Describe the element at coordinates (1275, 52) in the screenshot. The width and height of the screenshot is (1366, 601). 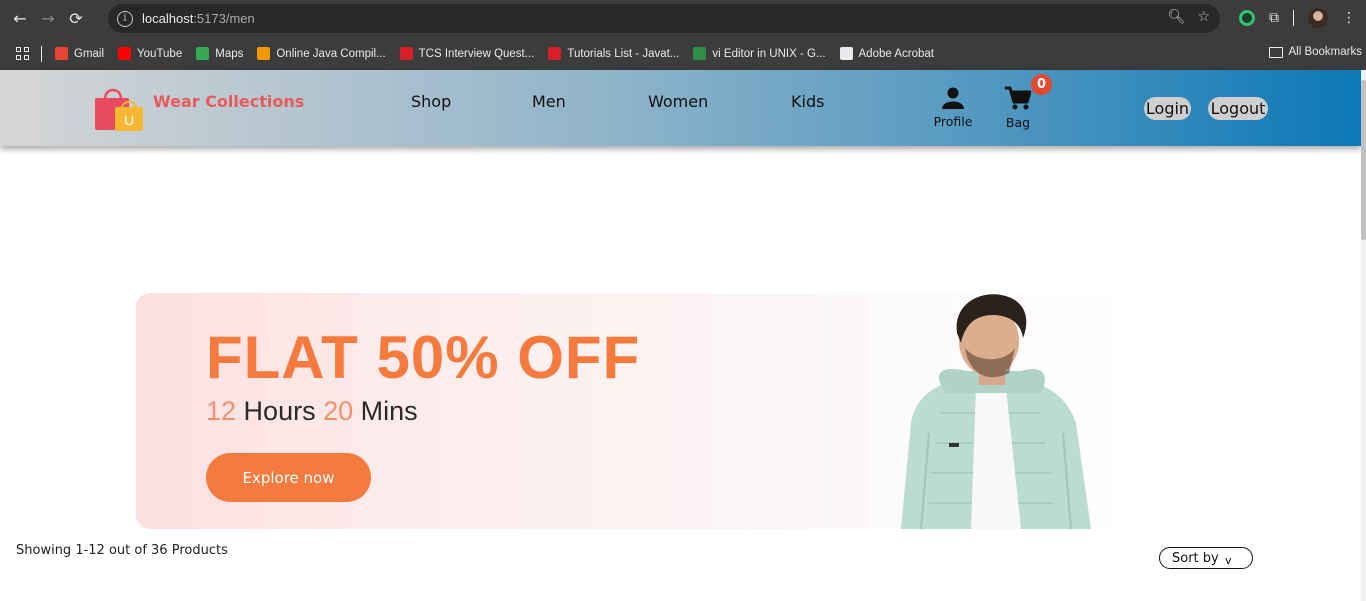
I see `folder-icon` at that location.